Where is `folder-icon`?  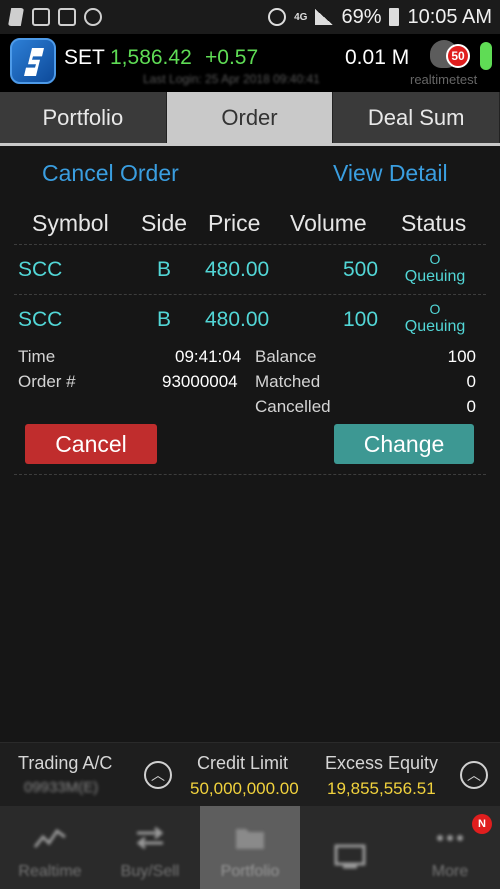
folder-icon is located at coordinates (250, 839).